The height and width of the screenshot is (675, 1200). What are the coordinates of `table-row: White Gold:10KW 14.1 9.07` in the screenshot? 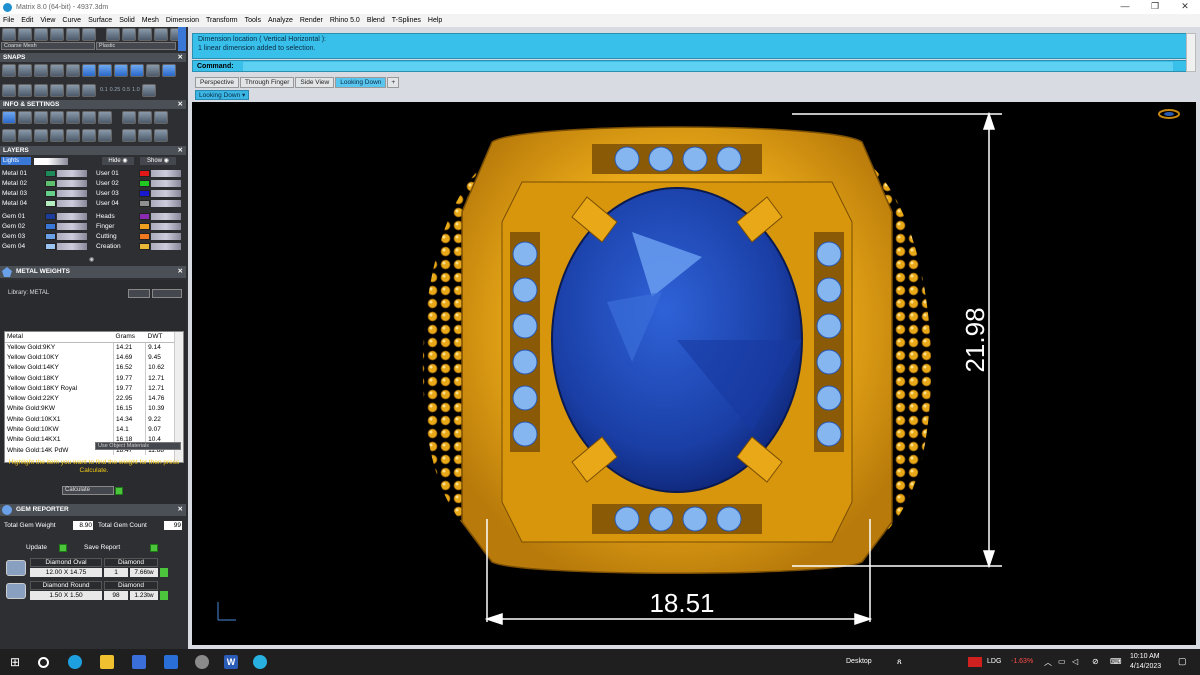 It's located at (90, 429).